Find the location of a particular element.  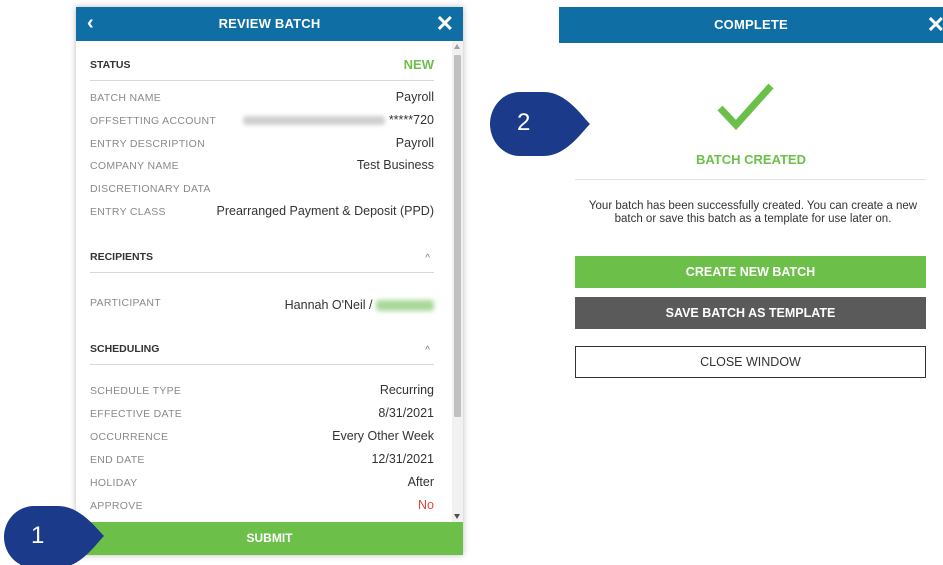

field-label: HOLIDAY is located at coordinates (114, 483).